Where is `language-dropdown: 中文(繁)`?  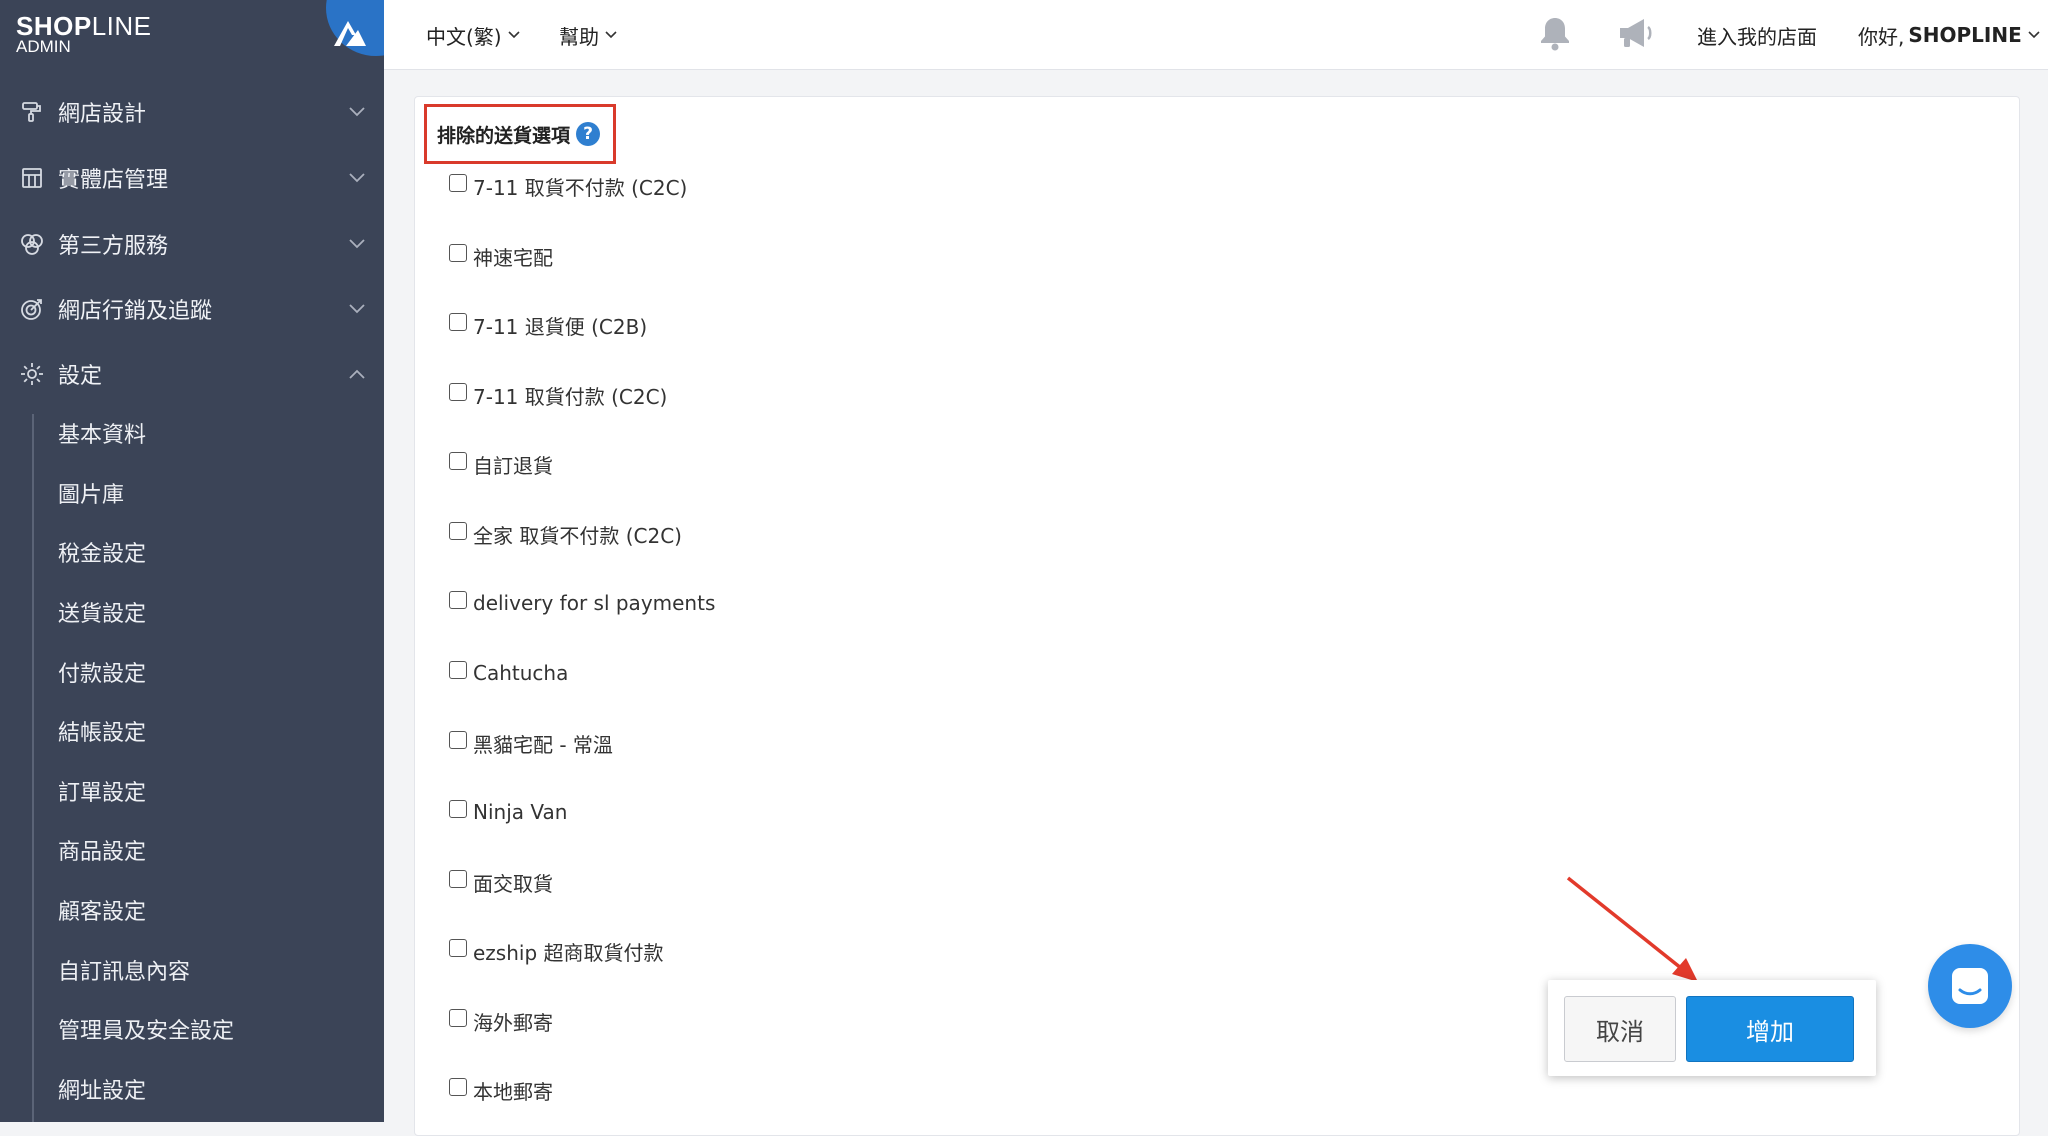 language-dropdown: 中文(繁) is located at coordinates (473, 35).